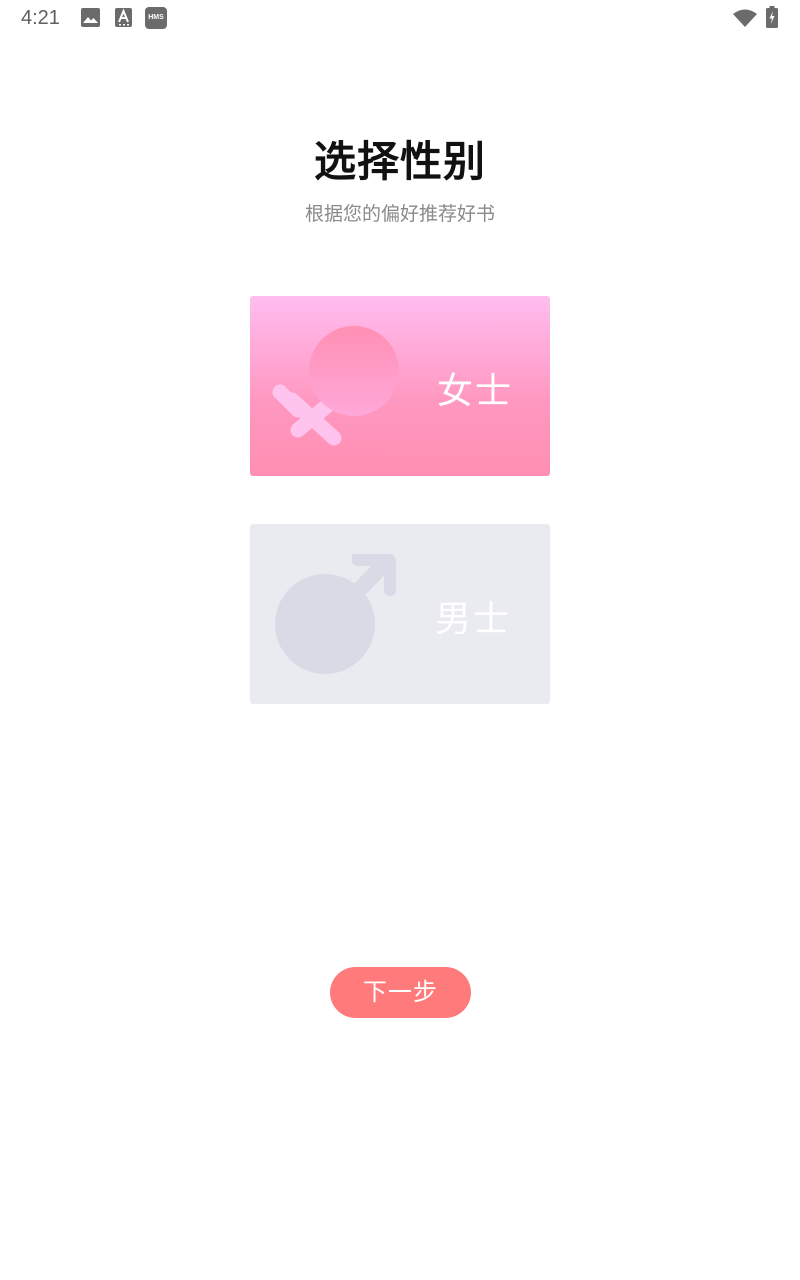 Image resolution: width=800 pixels, height=1280 pixels. Describe the element at coordinates (400, 992) in the screenshot. I see `next-step-button: 下一步` at that location.